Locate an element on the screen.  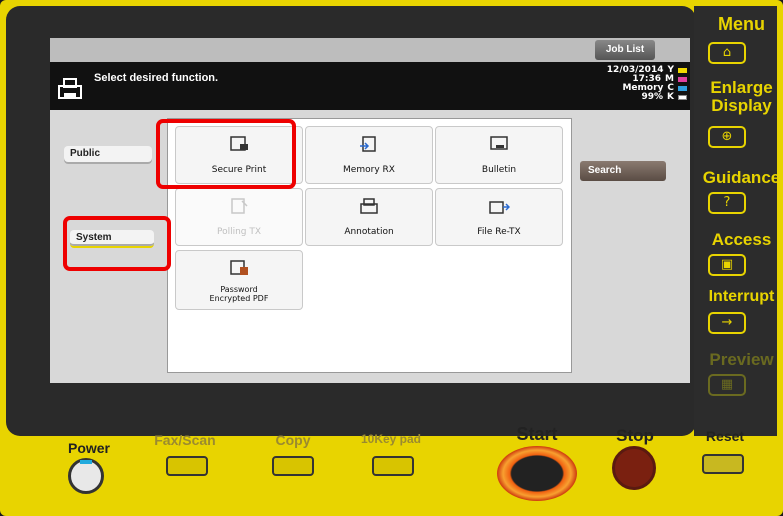
tenkey-button is located at coordinates (393, 466).